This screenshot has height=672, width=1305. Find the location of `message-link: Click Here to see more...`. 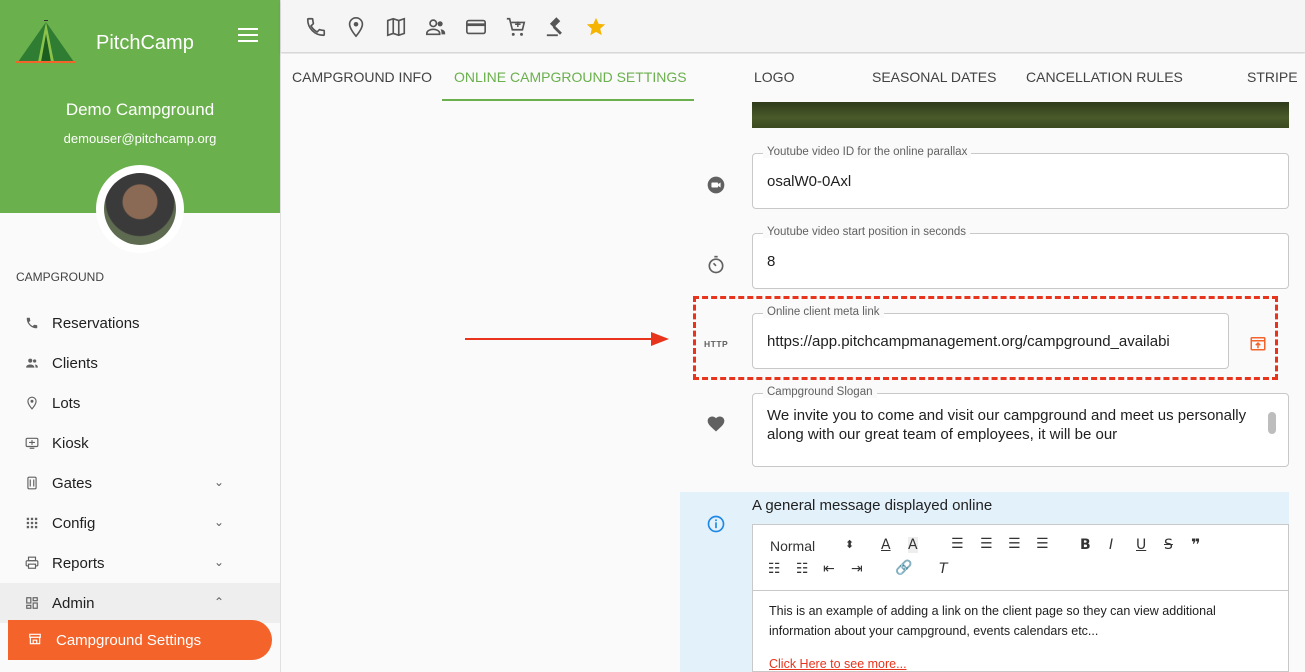

message-link: Click Here to see more... is located at coordinates (838, 664).